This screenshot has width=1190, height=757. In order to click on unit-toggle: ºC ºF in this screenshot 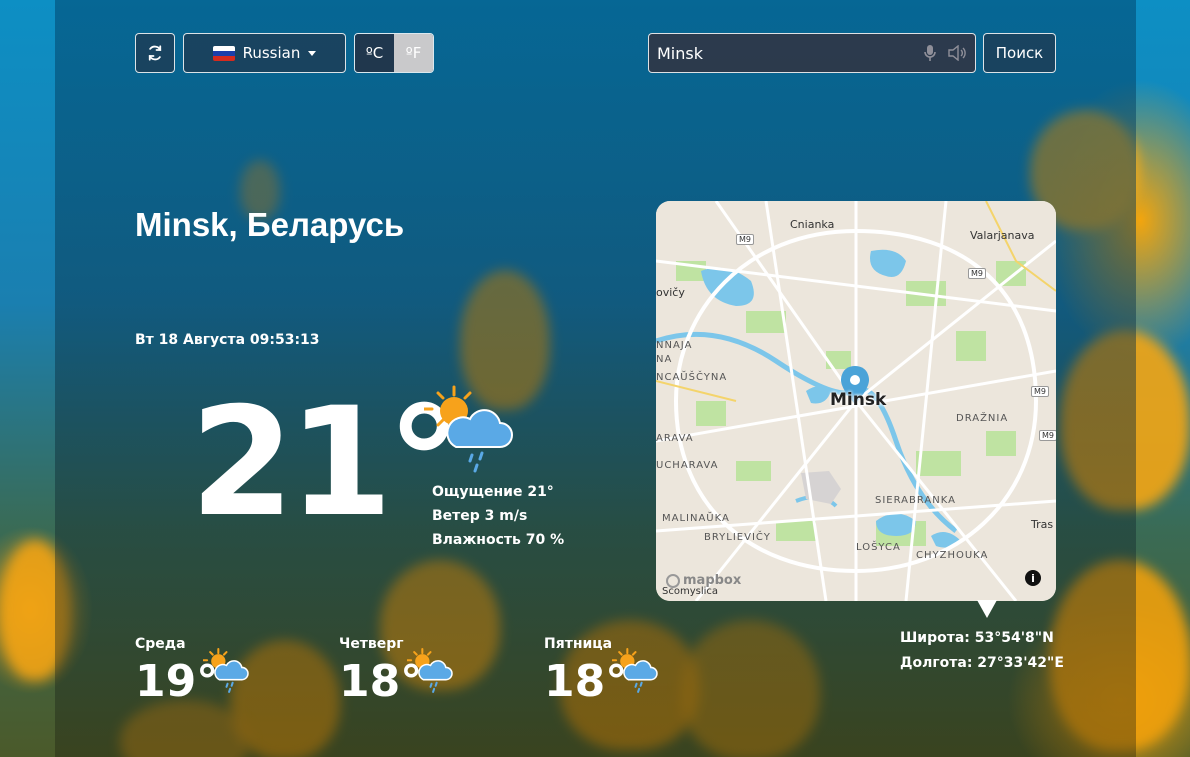, I will do `click(394, 53)`.